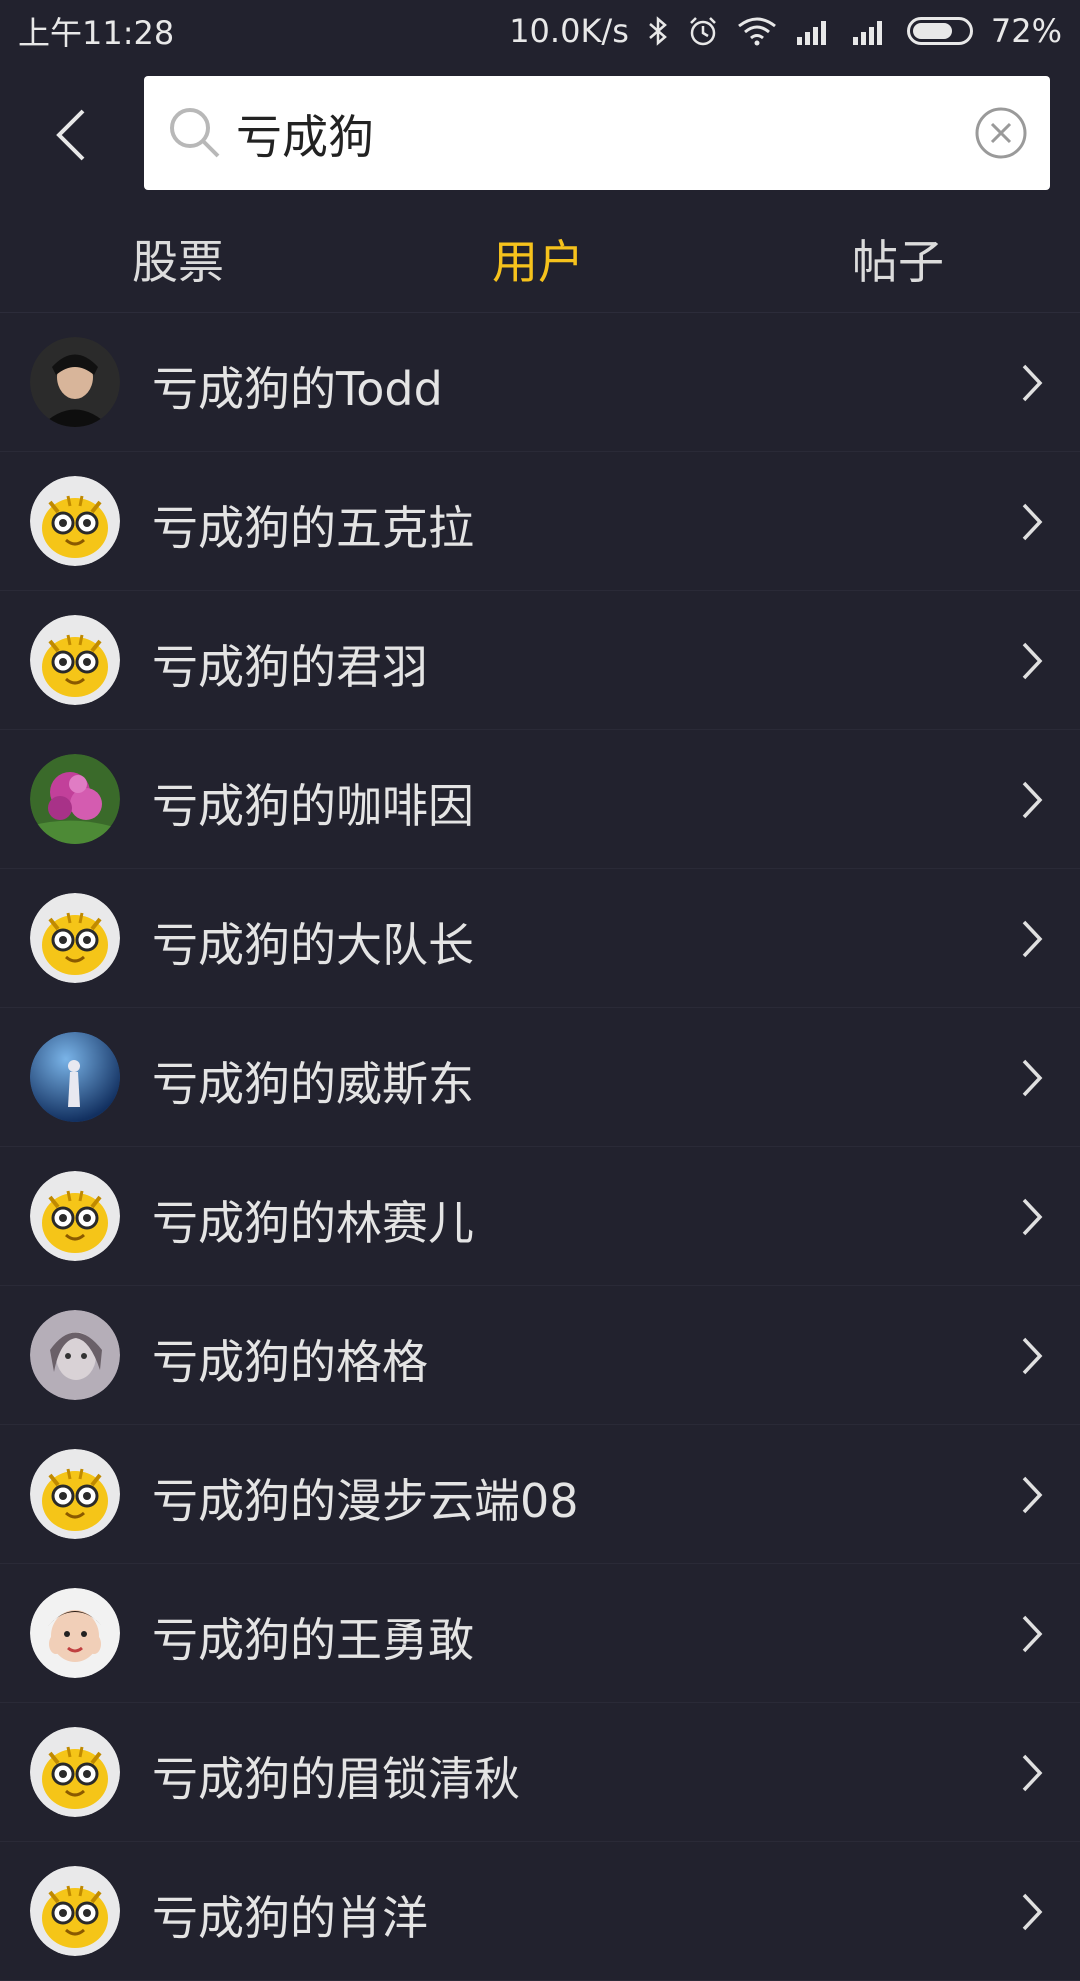  What do you see at coordinates (336, 1779) in the screenshot?
I see `user-name: 亏成狗的眉锁清秋` at bounding box center [336, 1779].